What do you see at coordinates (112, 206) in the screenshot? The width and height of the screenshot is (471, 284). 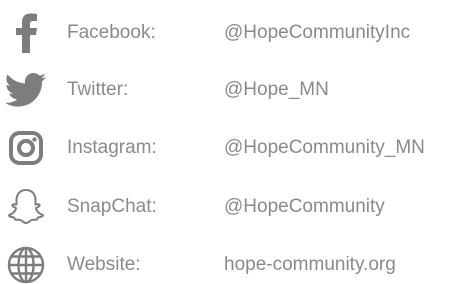 I see `snapchat-label: SnapChat:` at bounding box center [112, 206].